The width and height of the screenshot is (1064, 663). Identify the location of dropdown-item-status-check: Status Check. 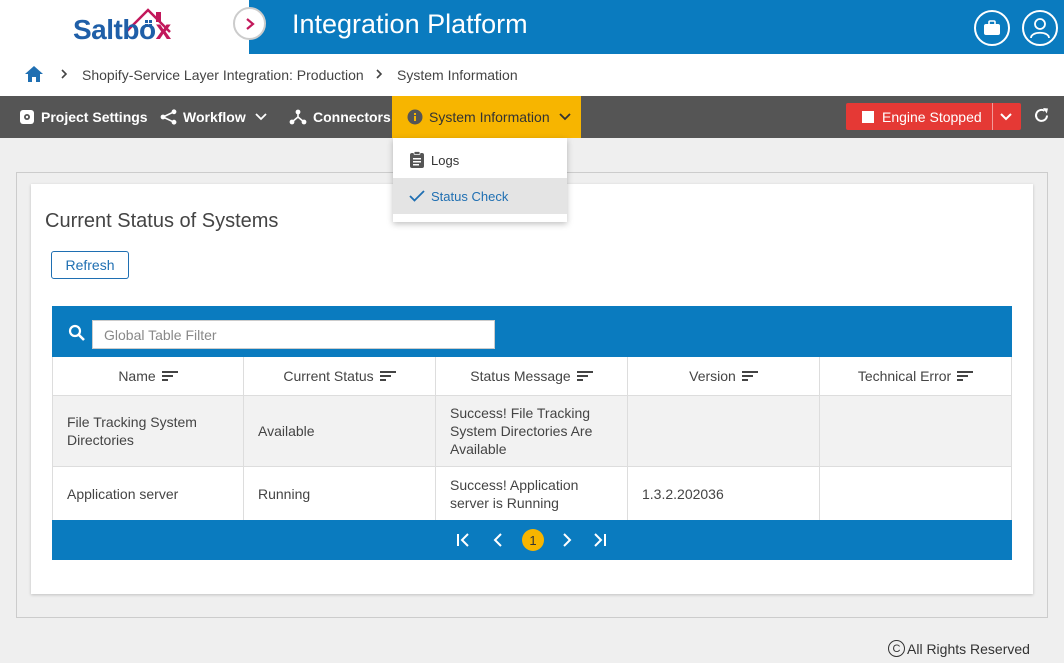
(480, 196).